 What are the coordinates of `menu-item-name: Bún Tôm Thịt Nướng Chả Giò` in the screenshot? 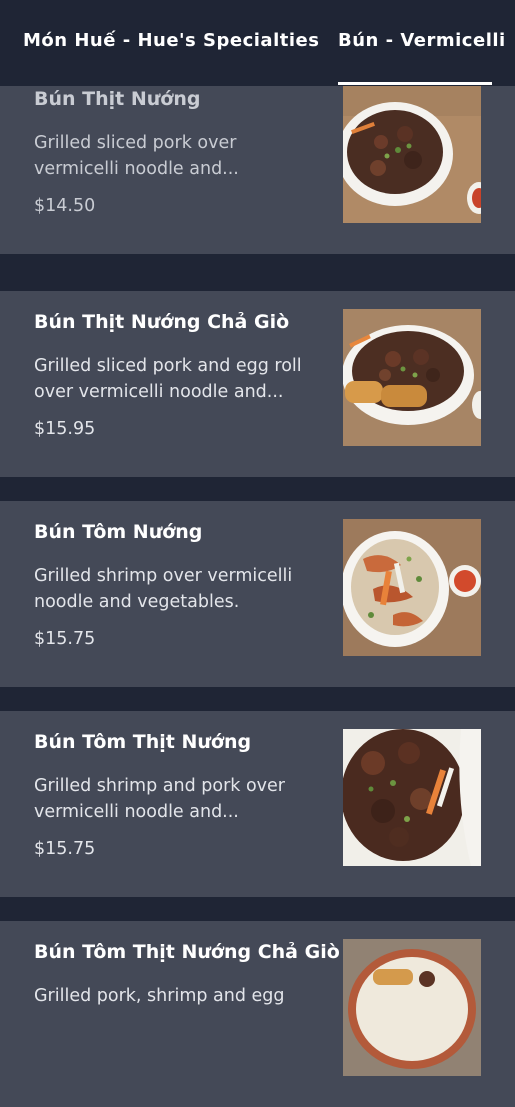 It's located at (187, 952).